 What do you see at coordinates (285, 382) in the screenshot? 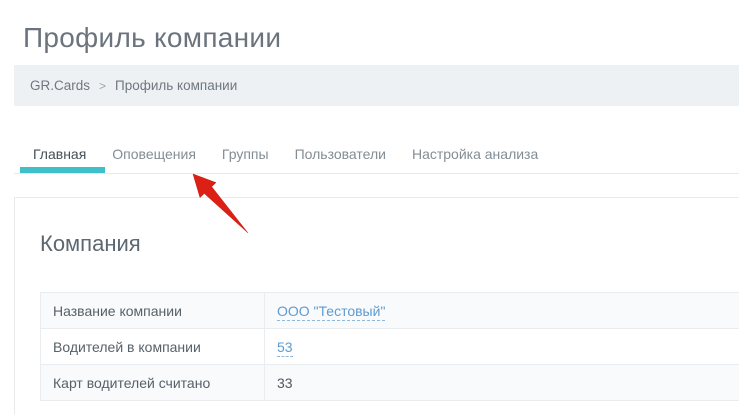
I see `cards-read-value: 33` at bounding box center [285, 382].